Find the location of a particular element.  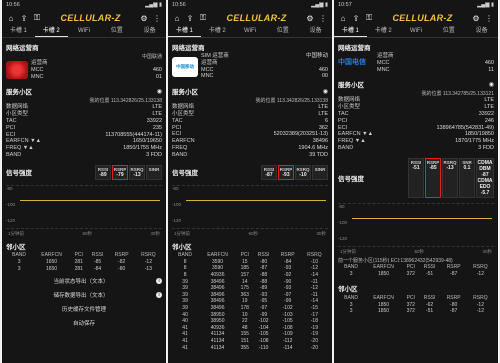

signal-value: -10 is located at coordinates (303, 174).